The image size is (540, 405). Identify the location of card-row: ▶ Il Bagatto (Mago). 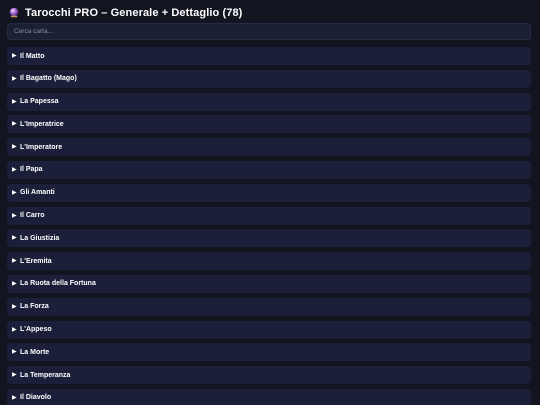
(269, 78).